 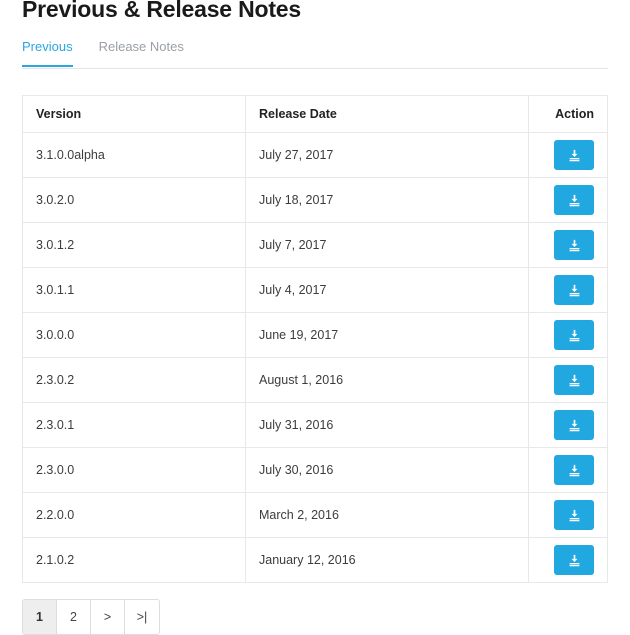 I want to click on cell-release-date: March 2, 2016, so click(x=387, y=515).